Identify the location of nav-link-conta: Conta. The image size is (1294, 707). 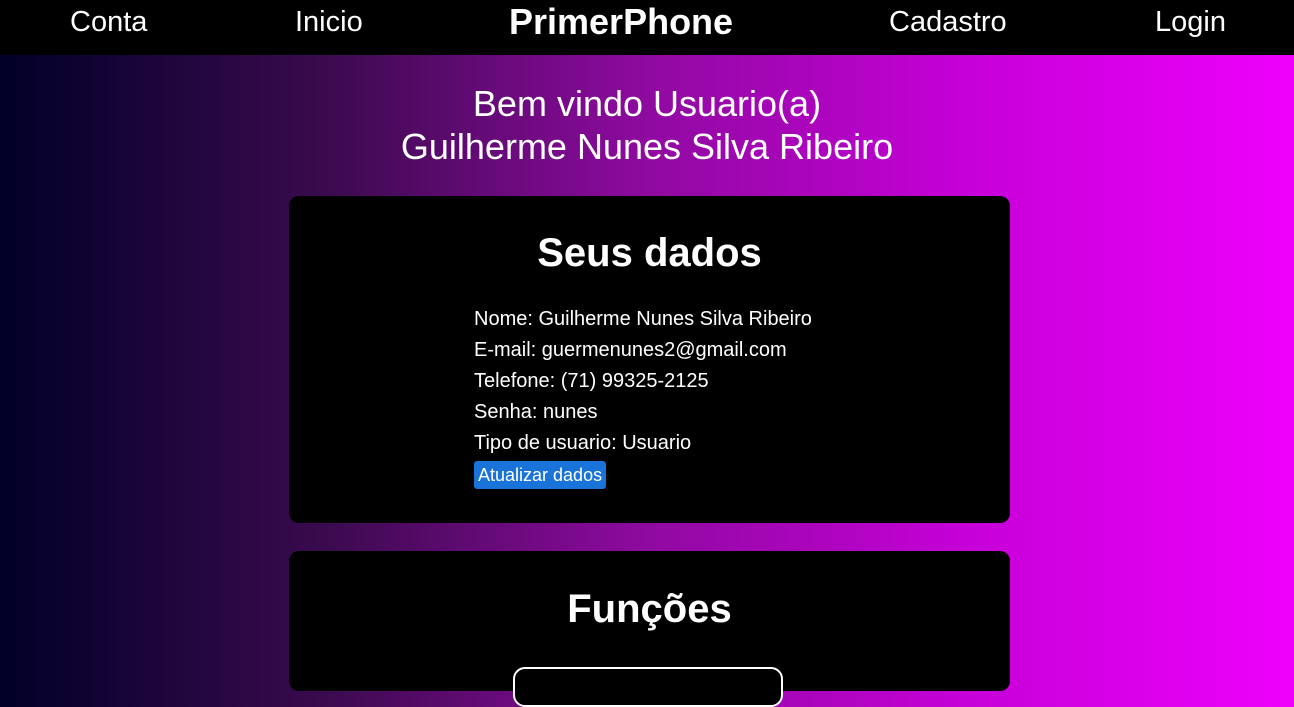
(108, 22).